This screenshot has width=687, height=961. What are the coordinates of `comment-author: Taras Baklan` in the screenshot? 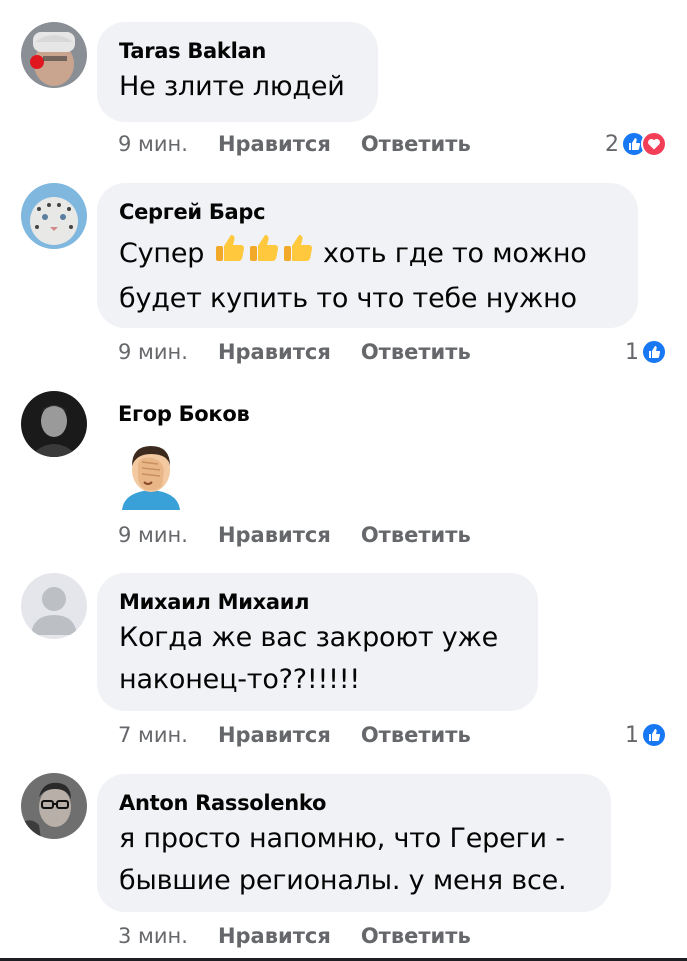 It's located at (237, 51).